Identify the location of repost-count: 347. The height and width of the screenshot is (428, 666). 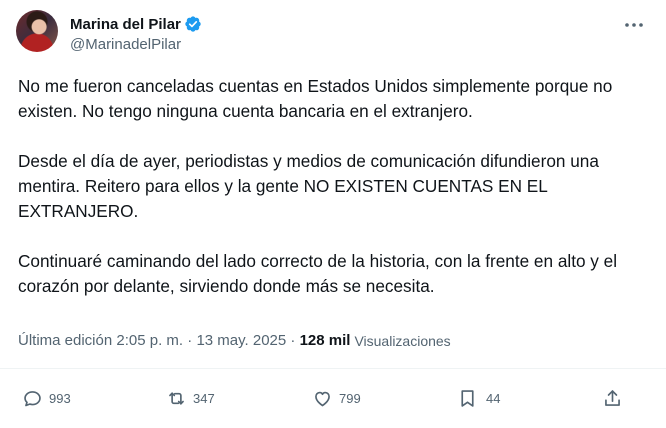
(204, 398).